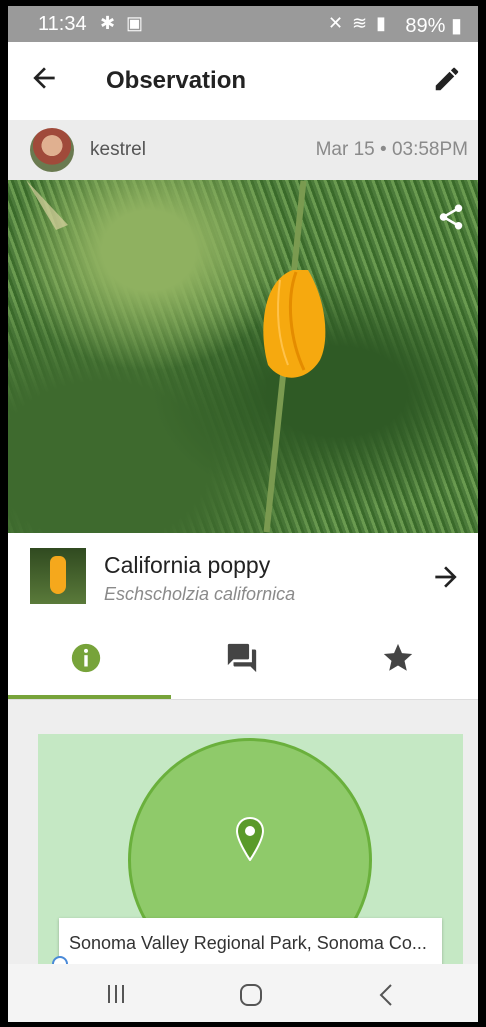 This screenshot has height=1027, width=486. What do you see at coordinates (58, 576) in the screenshot?
I see `taxon-thumbnail` at bounding box center [58, 576].